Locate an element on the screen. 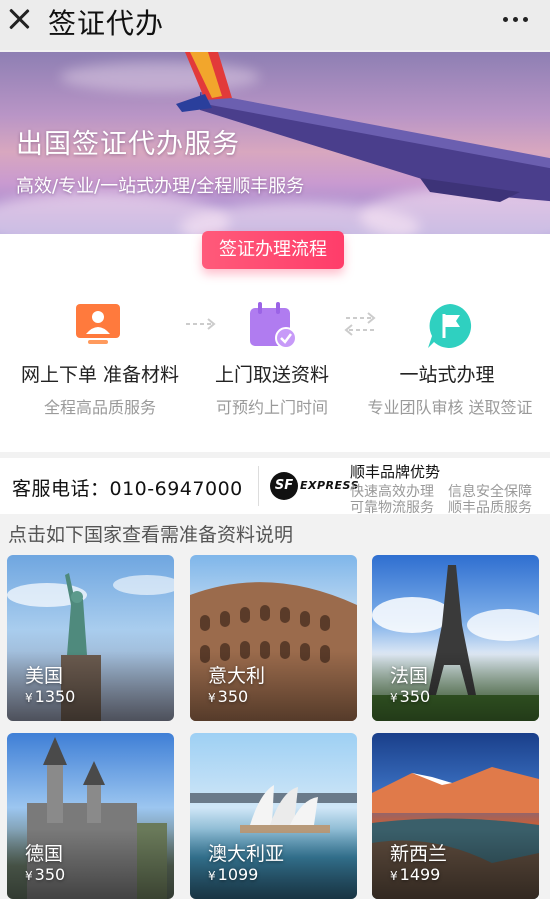 The width and height of the screenshot is (550, 899). close-icon is located at coordinates (19, 19).